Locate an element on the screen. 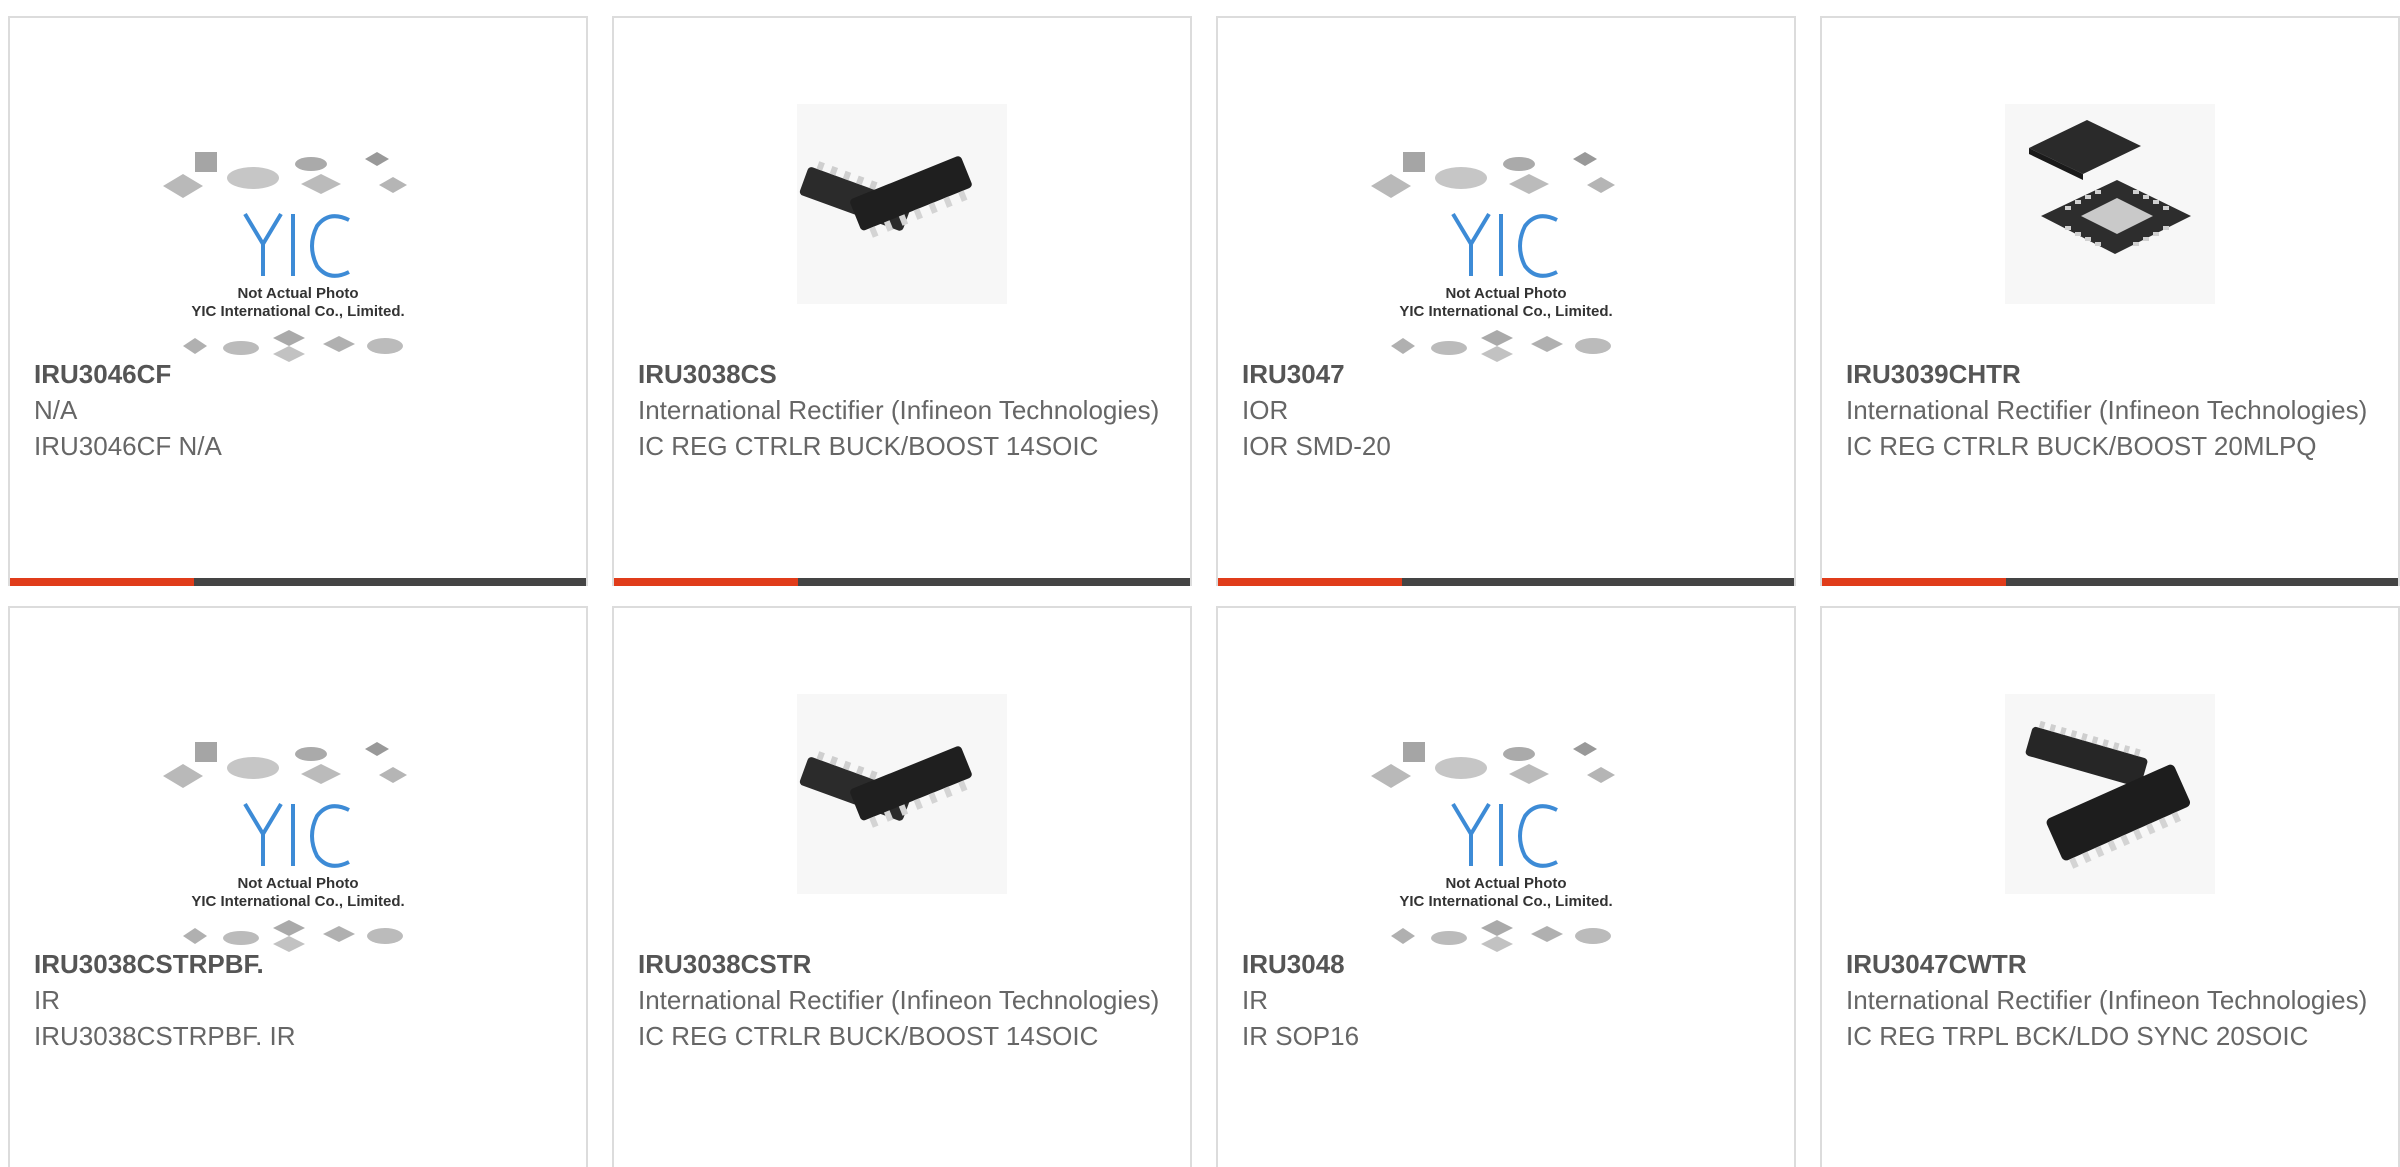 The width and height of the screenshot is (2400, 1167). part-number: IRU3047 is located at coordinates (1506, 374).